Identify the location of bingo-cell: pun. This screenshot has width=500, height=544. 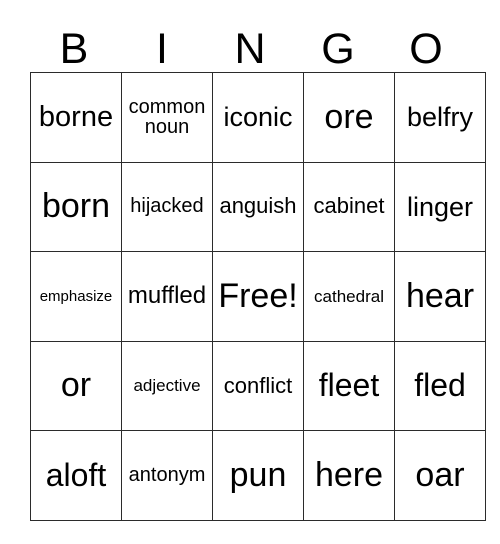
(258, 475).